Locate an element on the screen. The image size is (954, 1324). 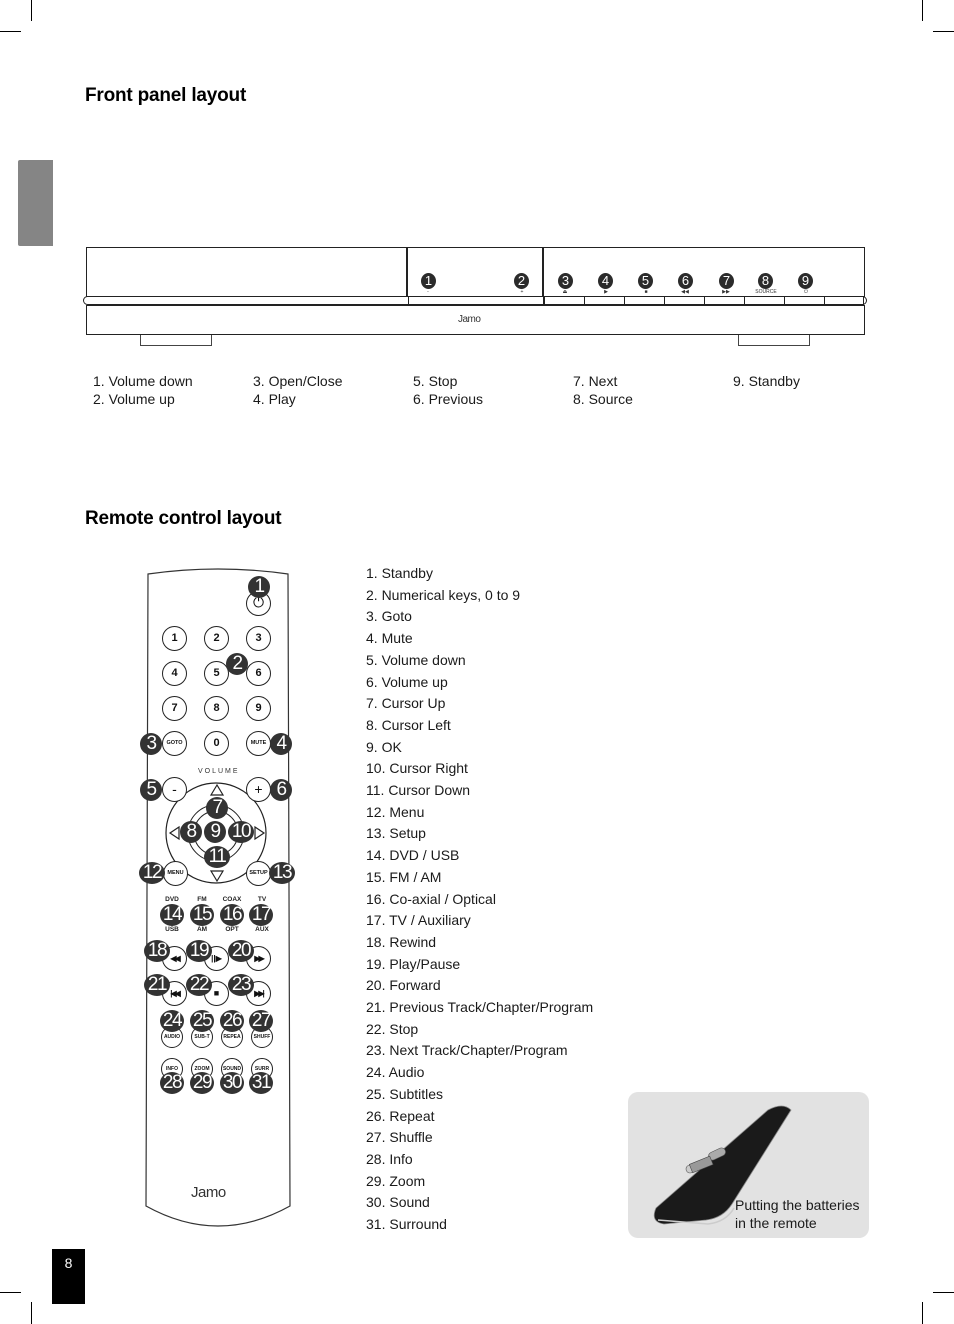
remote-callout: 4 is located at coordinates (281, 744).